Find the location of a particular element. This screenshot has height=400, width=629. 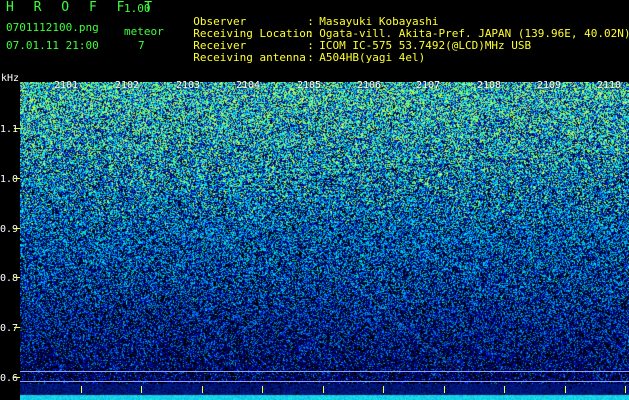

y-tick-label: 0.6 is located at coordinates (9, 378).